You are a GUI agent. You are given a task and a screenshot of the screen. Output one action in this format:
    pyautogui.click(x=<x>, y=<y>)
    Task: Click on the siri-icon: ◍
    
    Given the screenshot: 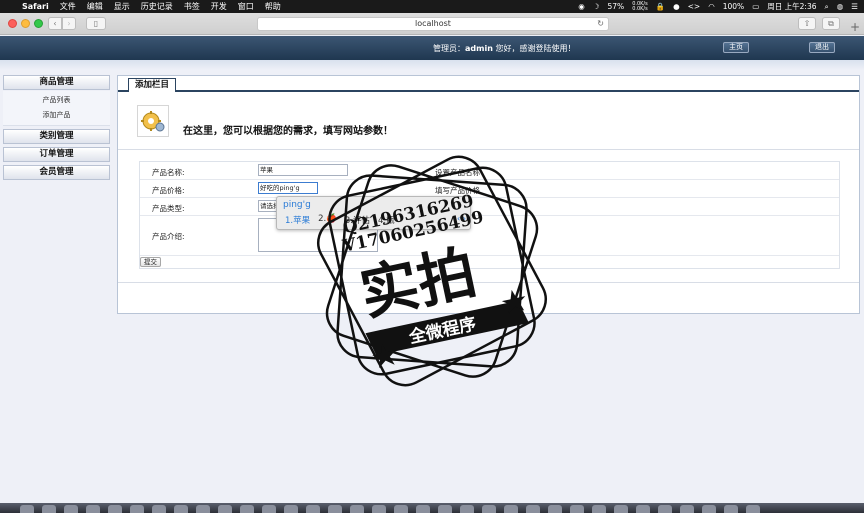 What is the action you would take?
    pyautogui.click(x=840, y=6)
    